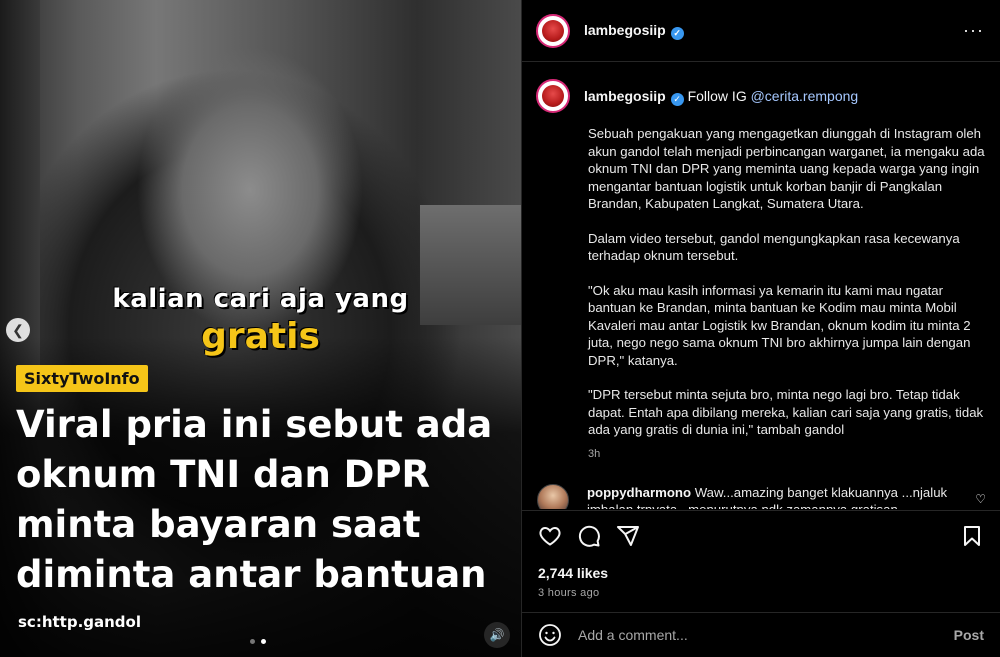 The width and height of the screenshot is (1000, 657). I want to click on media-source-credit: sc:http.gandol, so click(79, 622).